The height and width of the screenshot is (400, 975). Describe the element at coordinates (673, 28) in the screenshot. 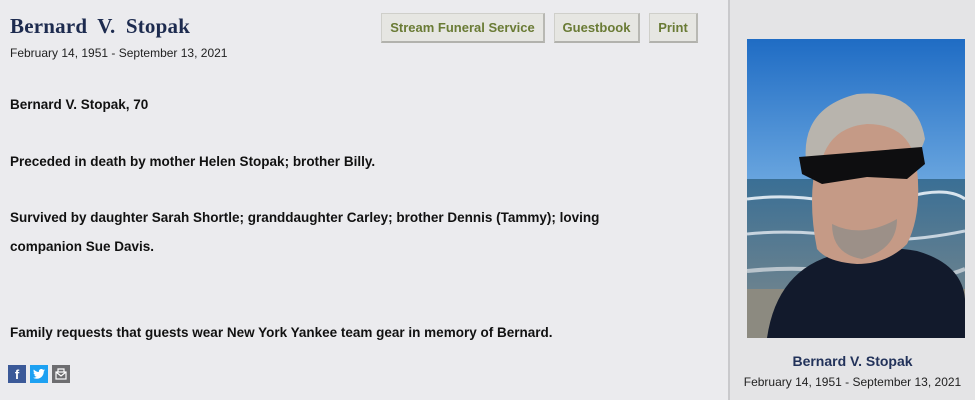

I see `print-button: Print` at that location.